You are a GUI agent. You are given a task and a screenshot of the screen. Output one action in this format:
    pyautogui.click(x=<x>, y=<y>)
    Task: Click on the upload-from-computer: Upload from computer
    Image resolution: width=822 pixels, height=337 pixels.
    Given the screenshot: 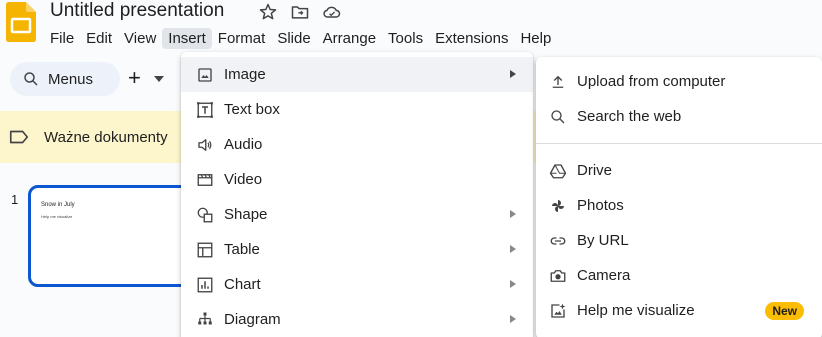 What is the action you would take?
    pyautogui.click(x=679, y=81)
    